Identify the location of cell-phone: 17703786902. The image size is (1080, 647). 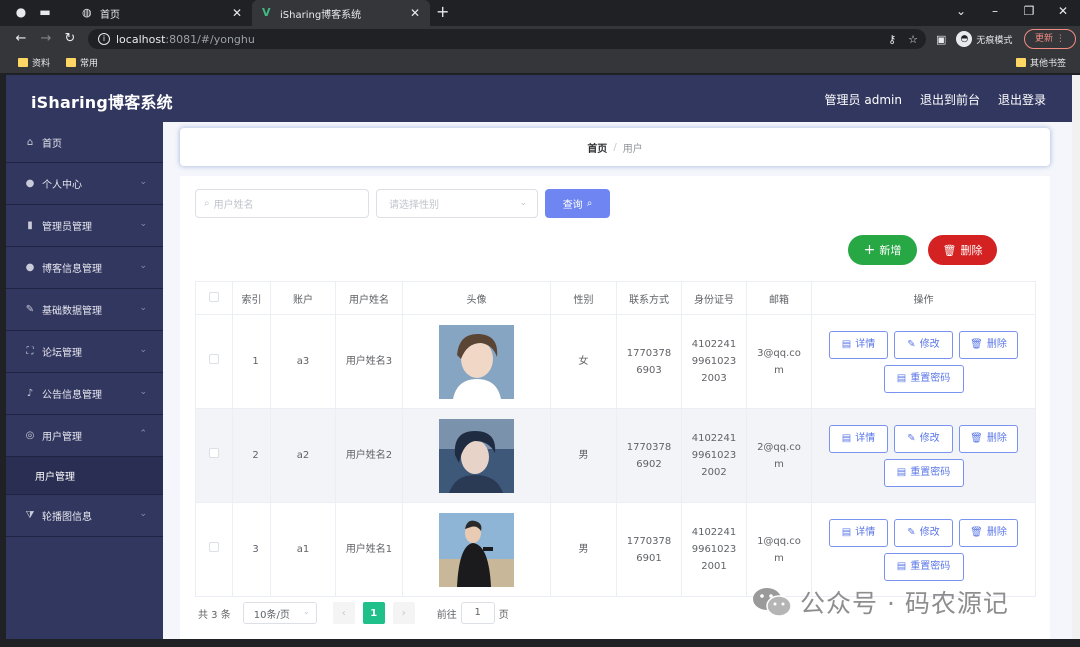
(649, 455).